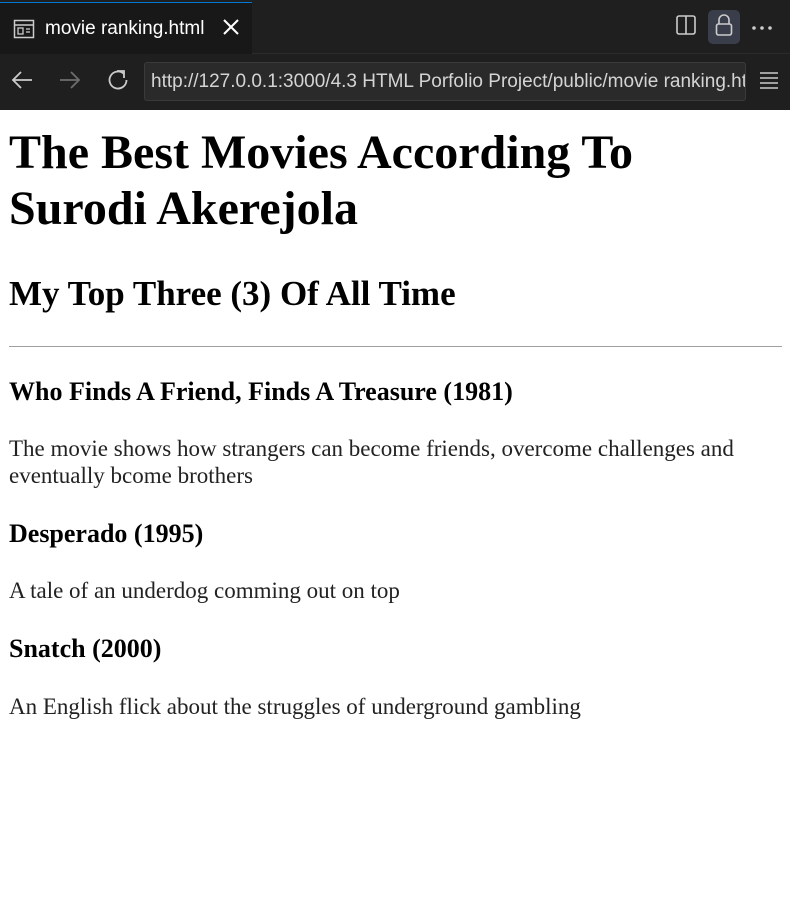 The width and height of the screenshot is (790, 924). I want to click on reload-icon, so click(118, 82).